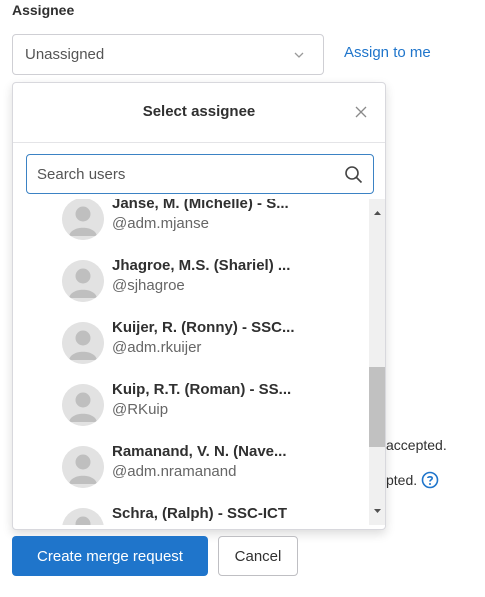  I want to click on assignee-select-value: Unassigned, so click(65, 54).